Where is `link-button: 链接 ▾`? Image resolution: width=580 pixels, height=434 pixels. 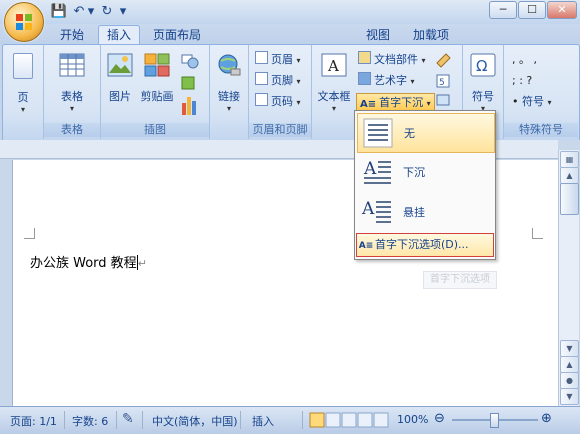
link-button: 链接 ▾ is located at coordinates (229, 83).